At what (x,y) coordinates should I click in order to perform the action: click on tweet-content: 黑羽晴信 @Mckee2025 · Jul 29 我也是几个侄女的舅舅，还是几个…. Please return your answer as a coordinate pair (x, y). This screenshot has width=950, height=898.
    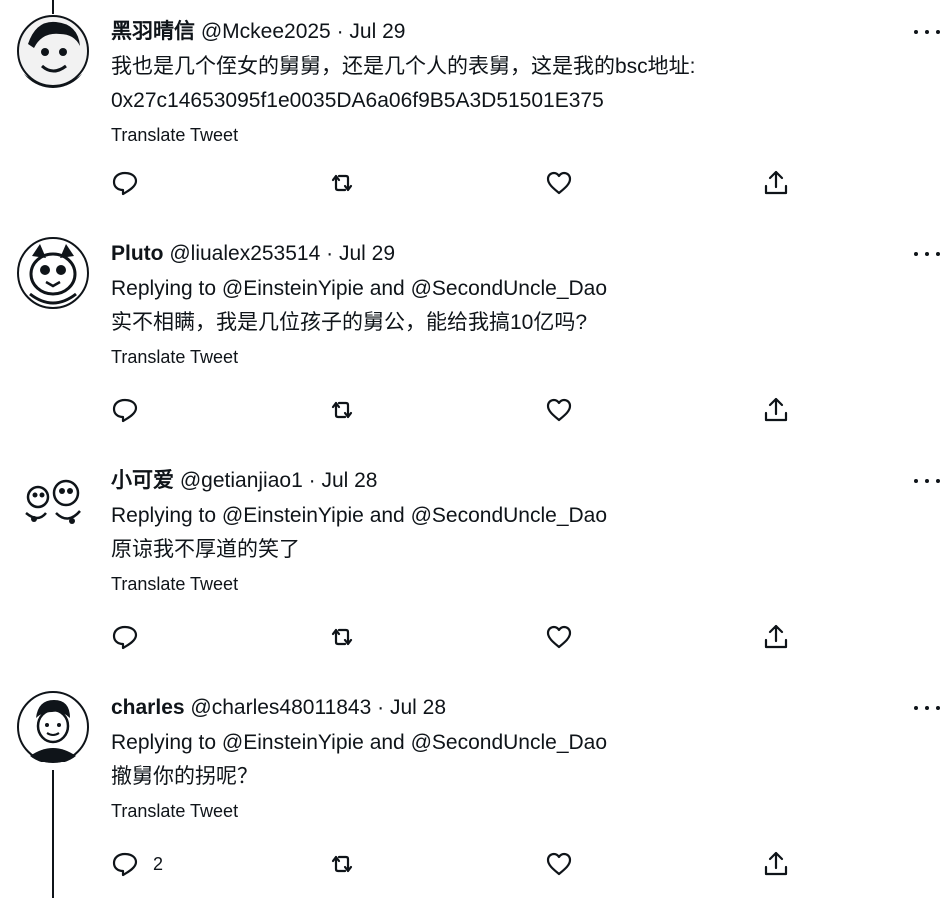
    Looking at the image, I should click on (520, 81).